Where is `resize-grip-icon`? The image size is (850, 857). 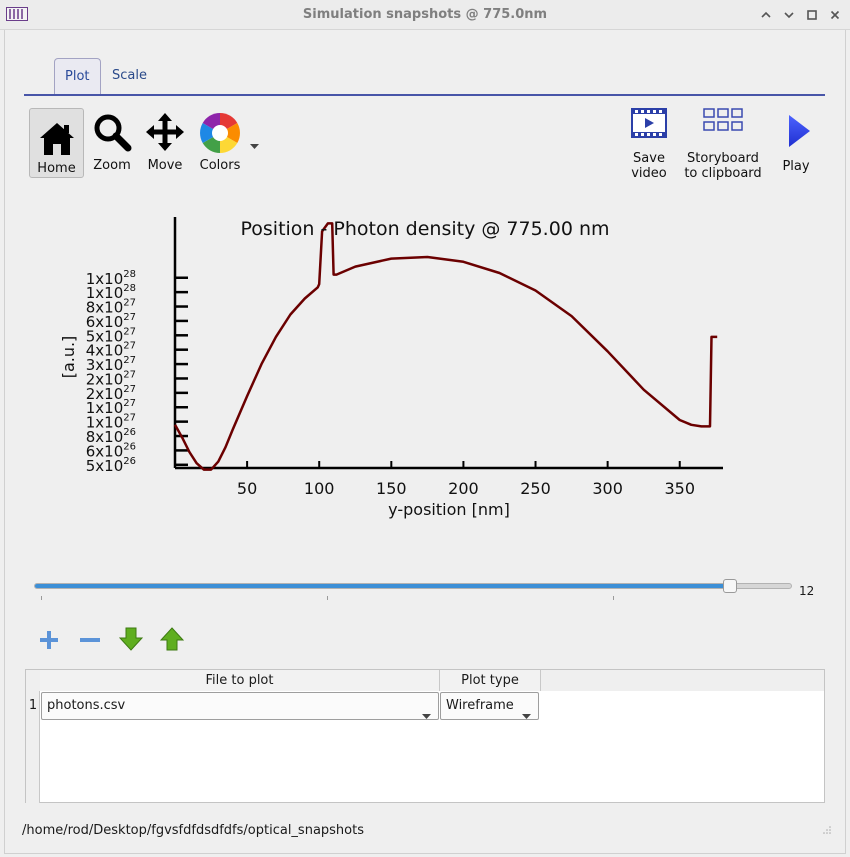 resize-grip-icon is located at coordinates (827, 831).